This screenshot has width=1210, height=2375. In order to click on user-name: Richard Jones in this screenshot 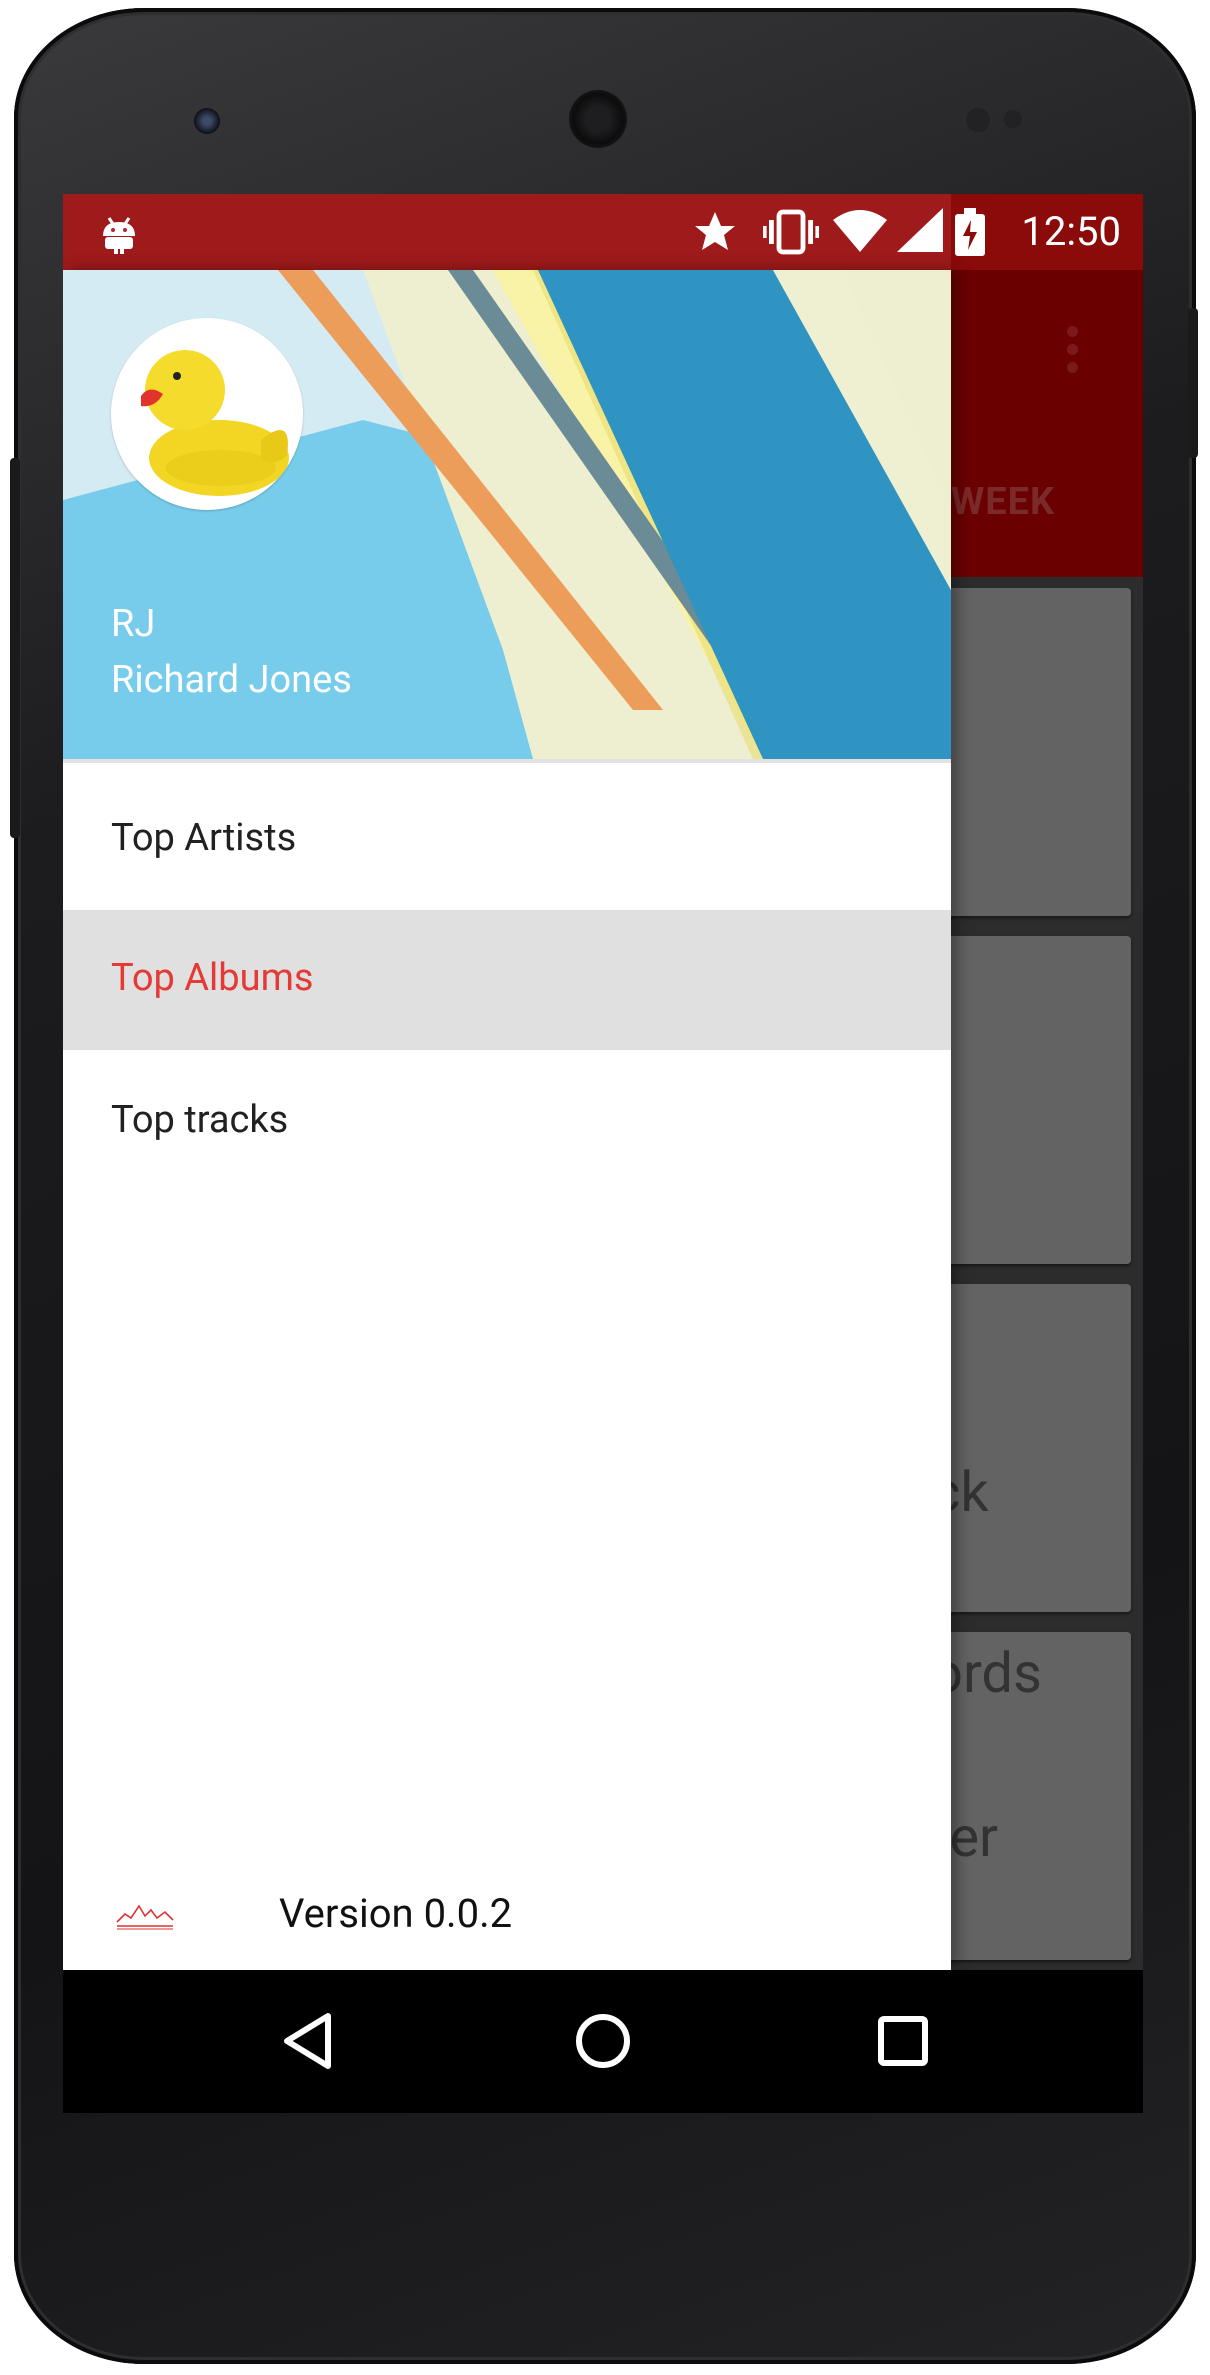, I will do `click(231, 680)`.